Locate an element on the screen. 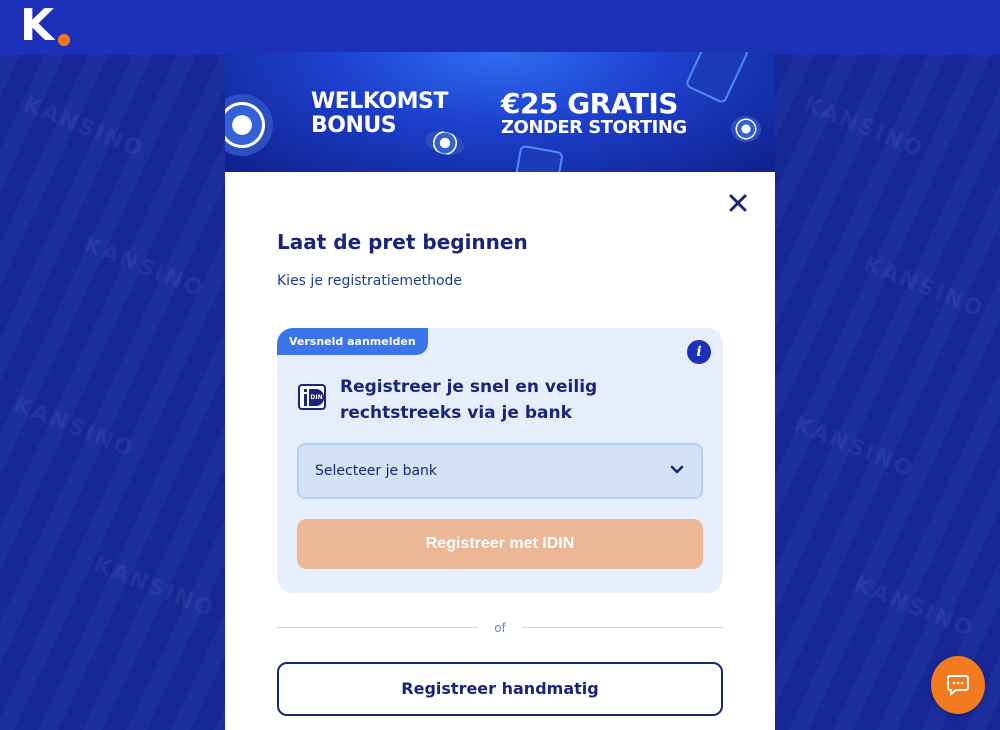  logo-dot is located at coordinates (64, 40).